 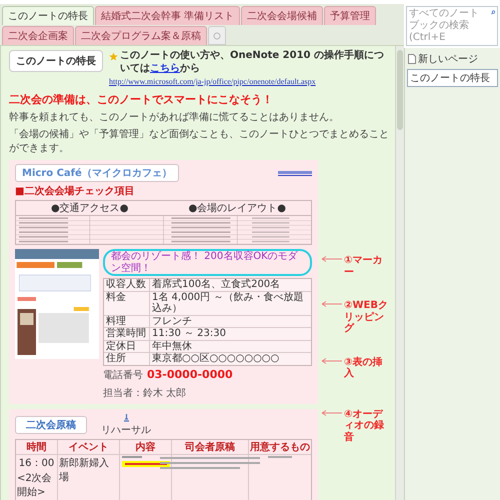 I want to click on contact-name: 担当者：鈴木 太郎, so click(x=144, y=393).